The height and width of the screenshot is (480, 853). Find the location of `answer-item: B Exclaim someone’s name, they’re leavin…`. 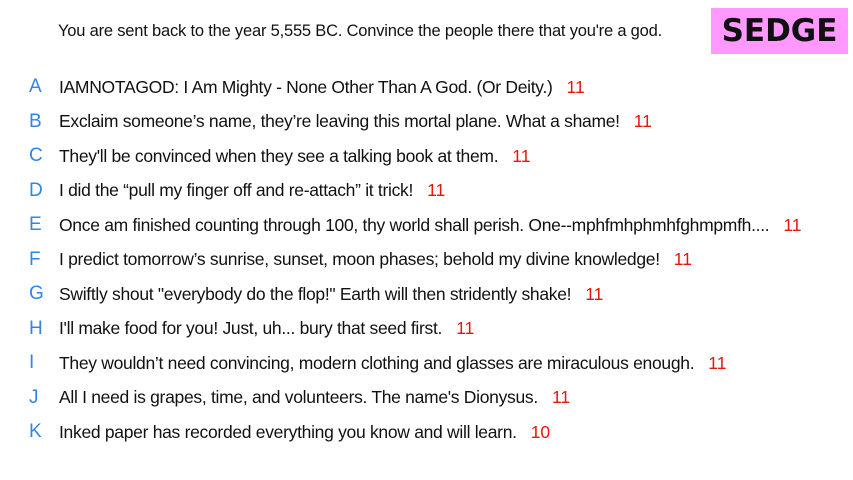

answer-item: B Exclaim someone’s name, they’re leavin… is located at coordinates (426, 122).